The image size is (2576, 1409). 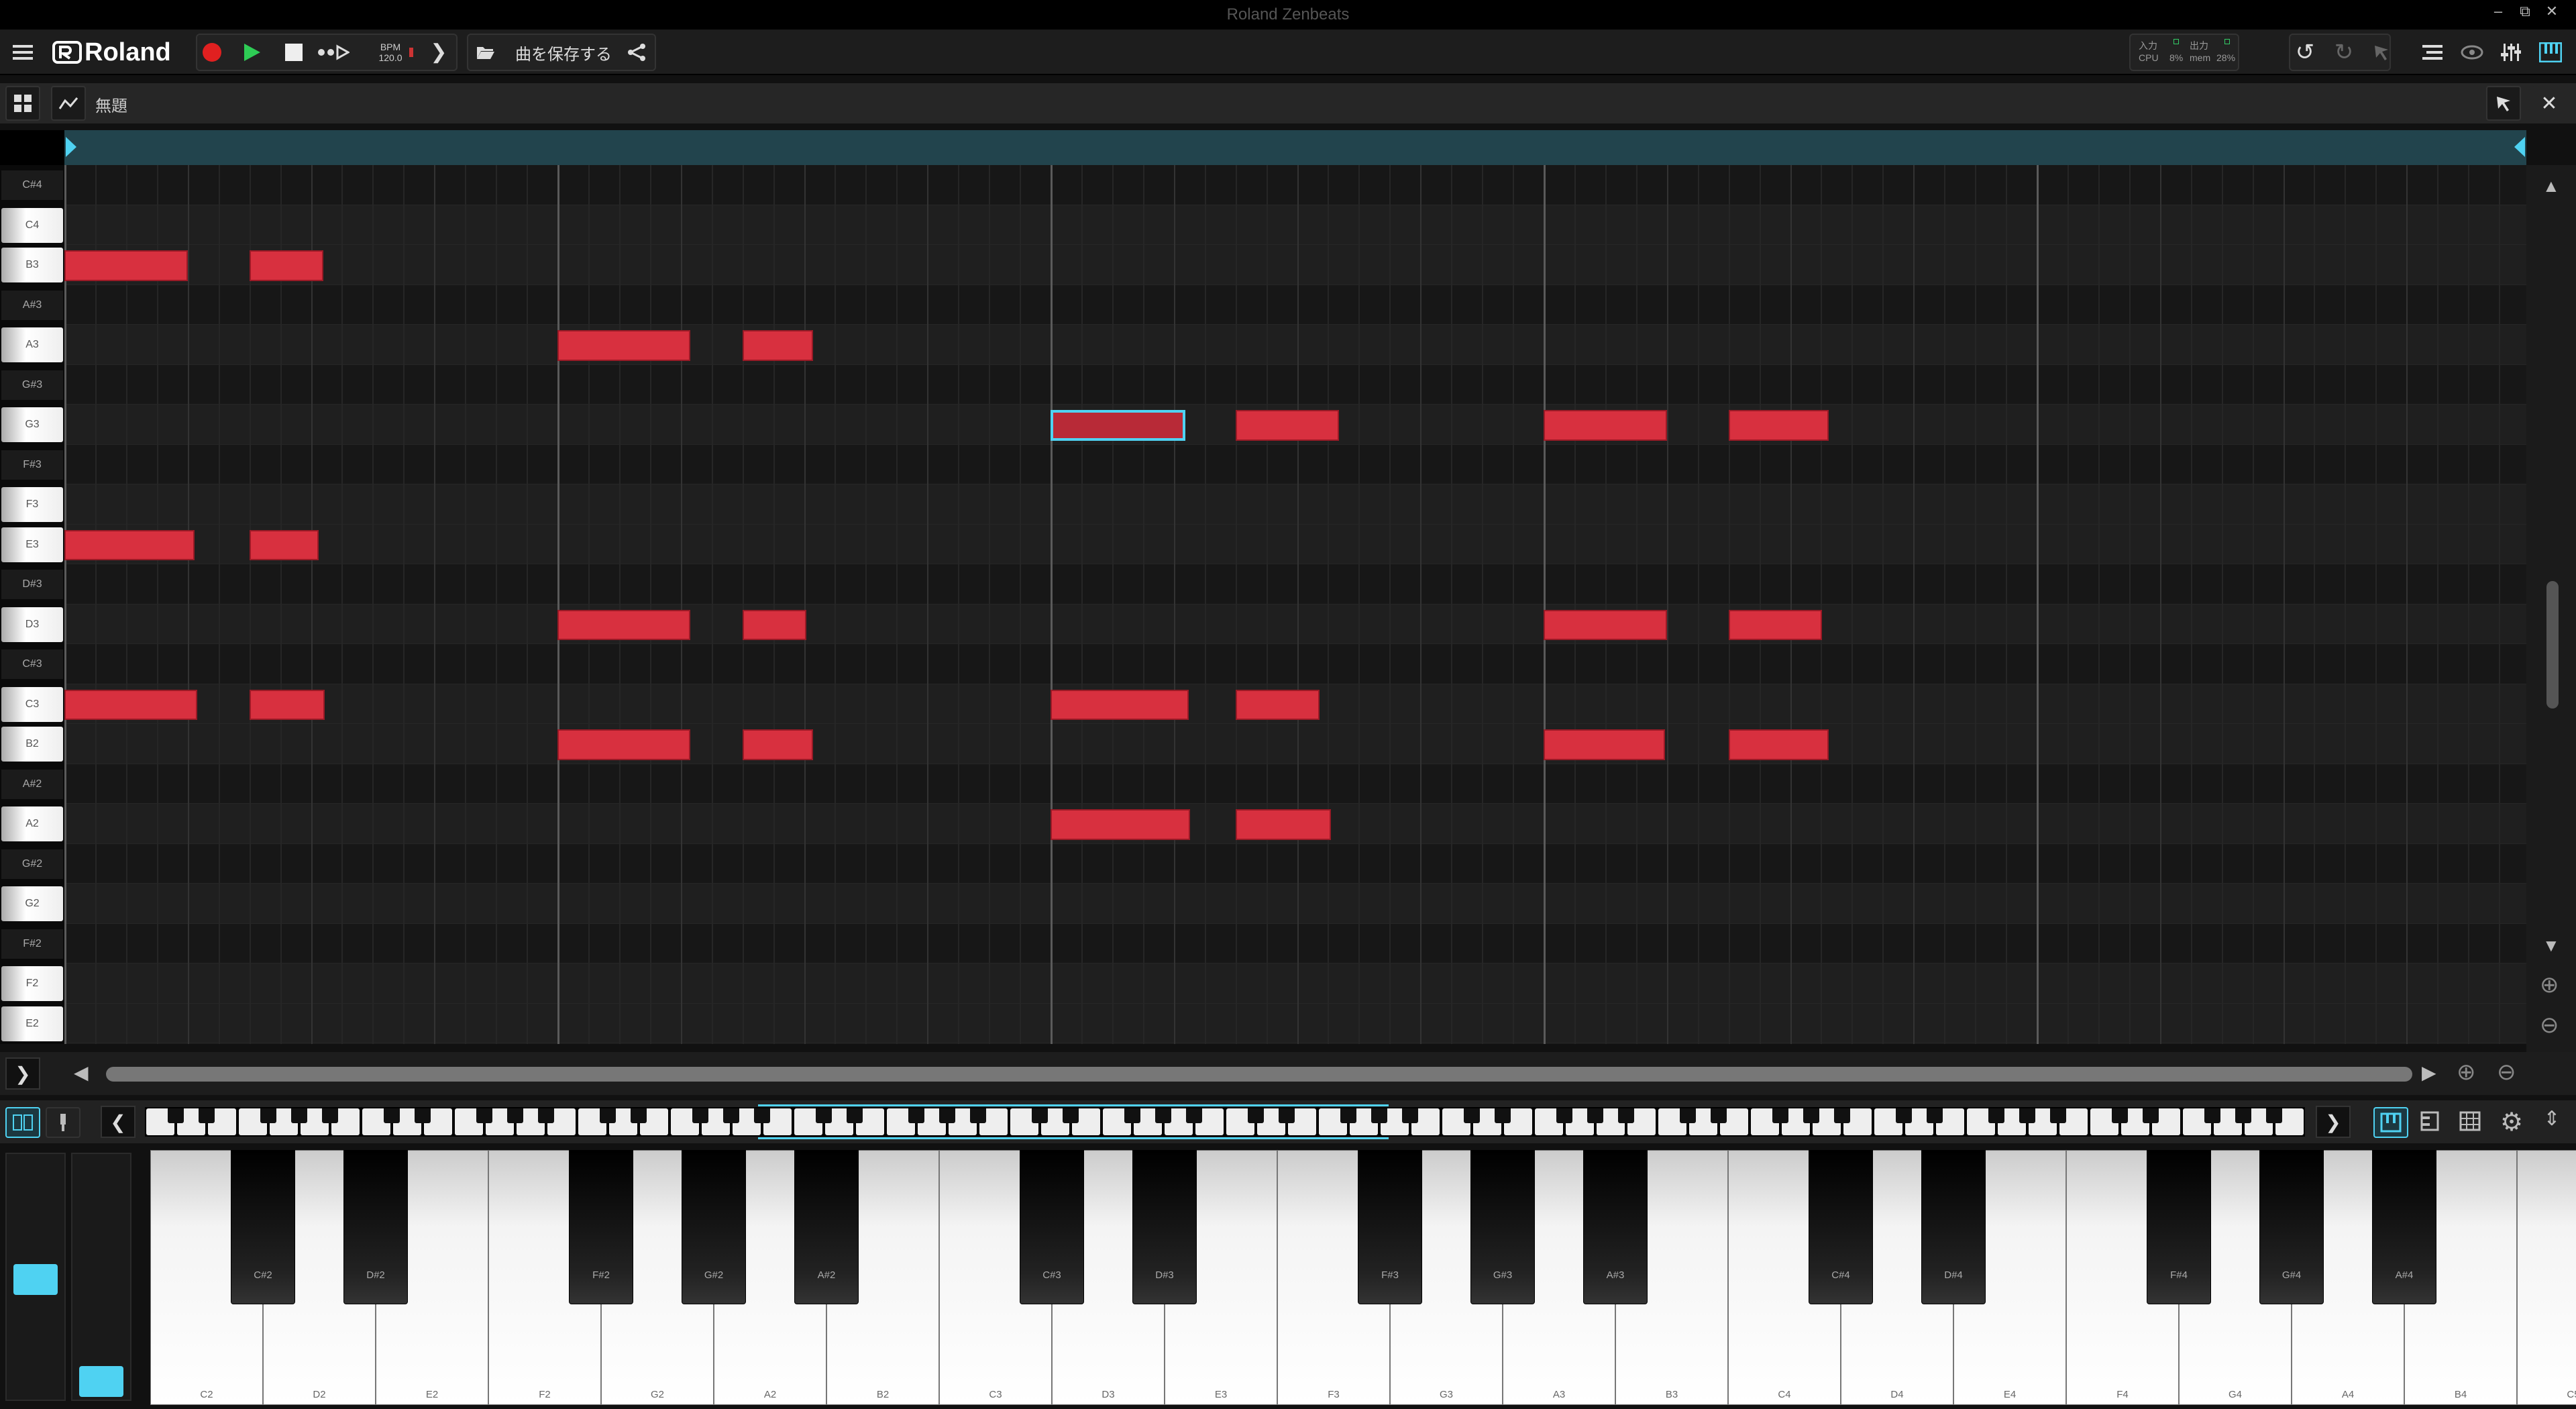 What do you see at coordinates (263, 1227) in the screenshot?
I see `piano-key-cs2: C#2` at bounding box center [263, 1227].